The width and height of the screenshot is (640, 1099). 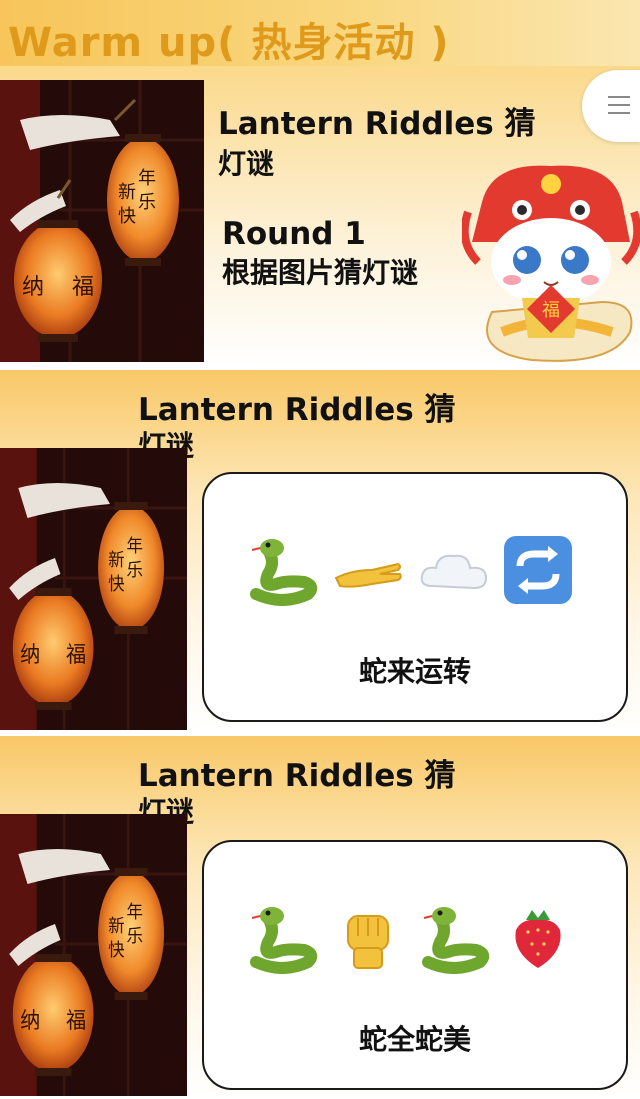 I want to click on round-label: Round 1, so click(x=294, y=234).